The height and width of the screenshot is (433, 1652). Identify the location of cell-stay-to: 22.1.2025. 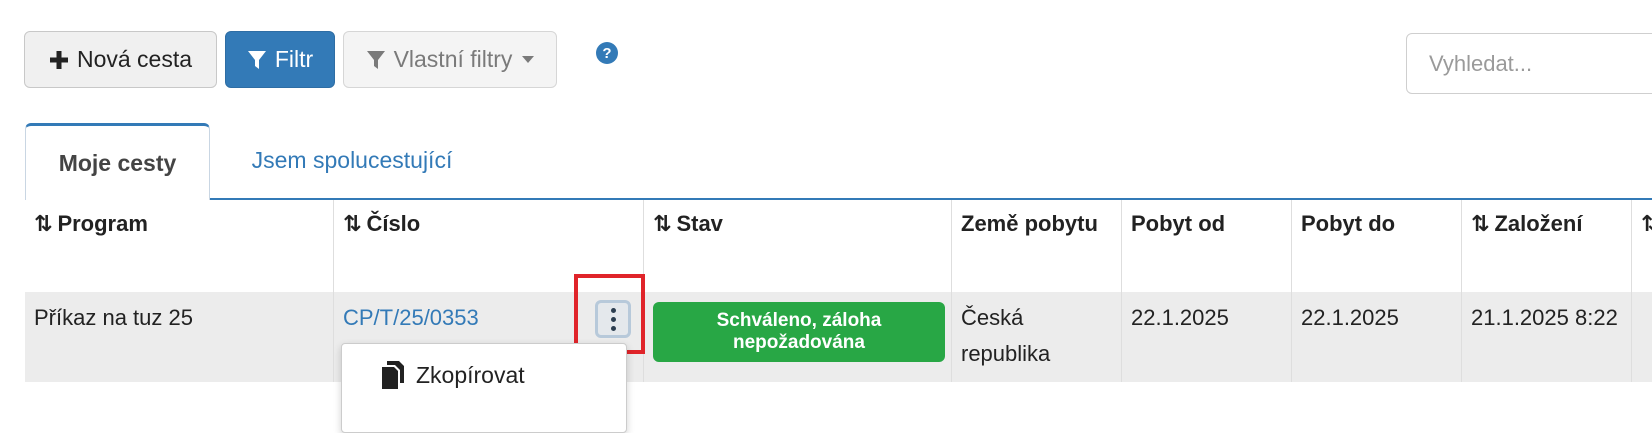
(1377, 337).